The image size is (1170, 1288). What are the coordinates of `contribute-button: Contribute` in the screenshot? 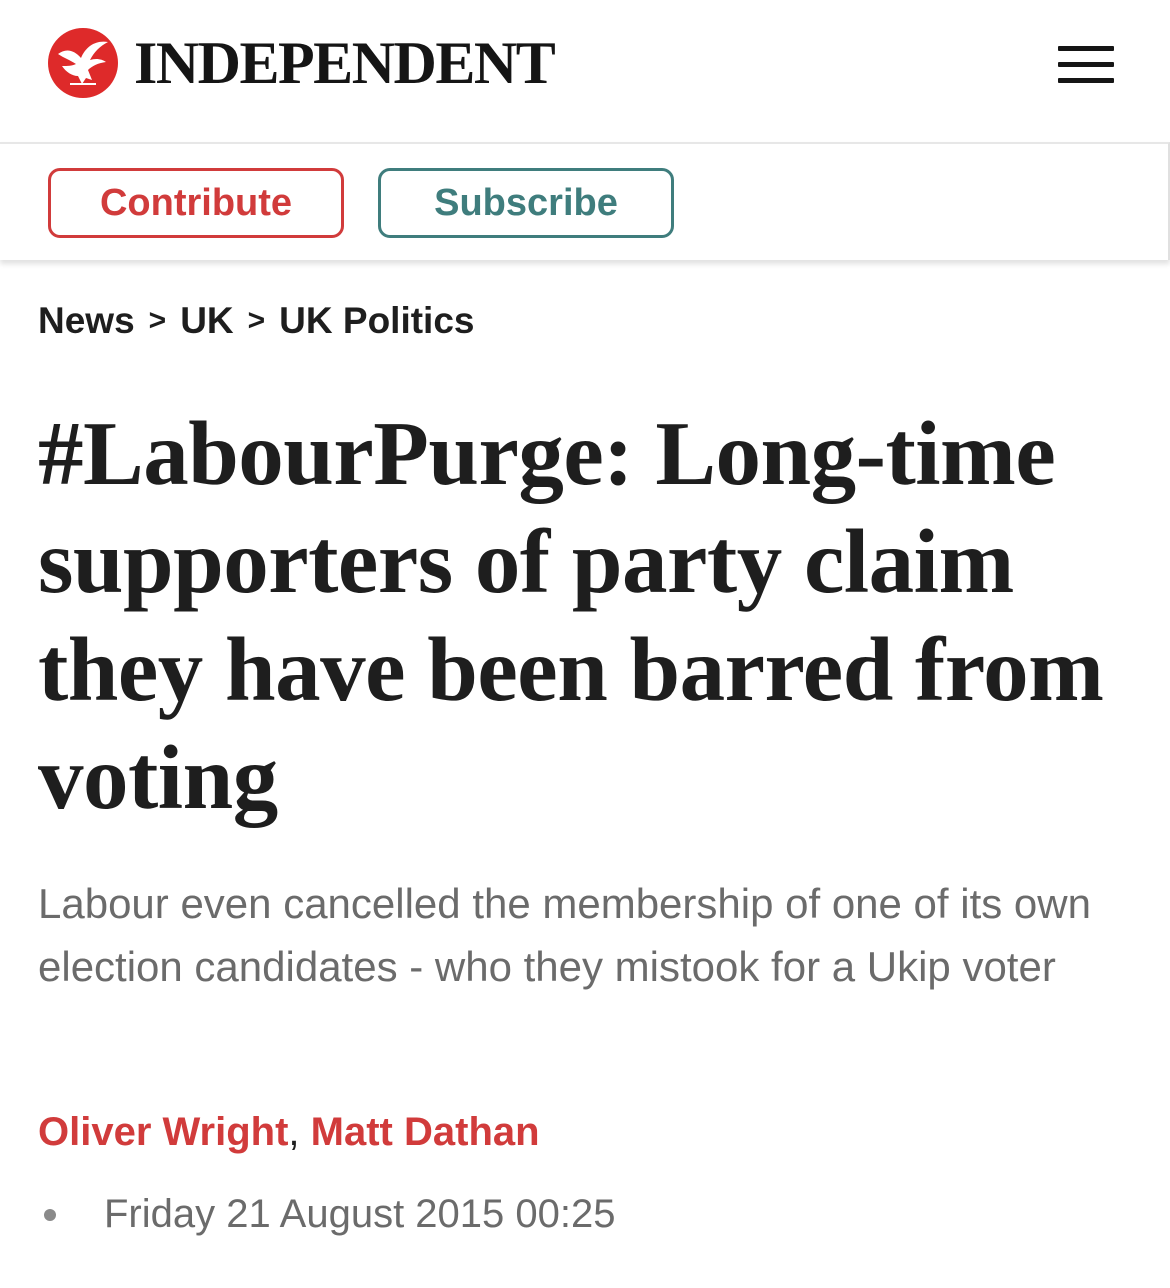 It's located at (196, 203).